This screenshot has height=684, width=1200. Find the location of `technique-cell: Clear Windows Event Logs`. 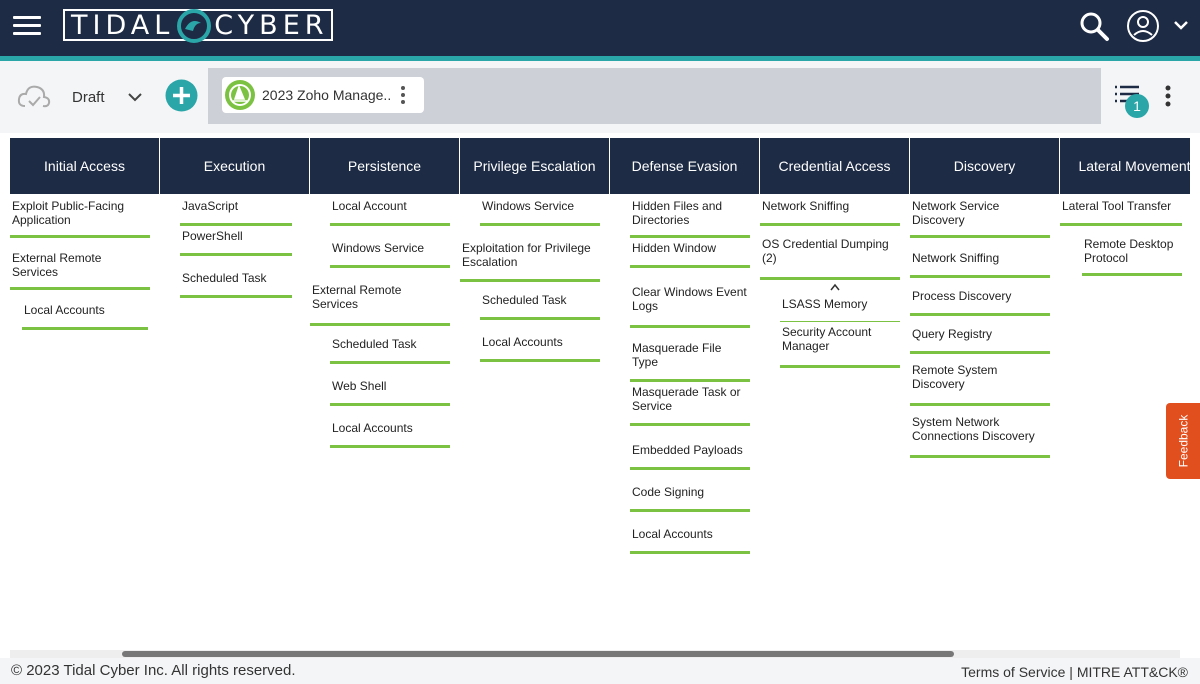

technique-cell: Clear Windows Event Logs is located at coordinates (690, 305).